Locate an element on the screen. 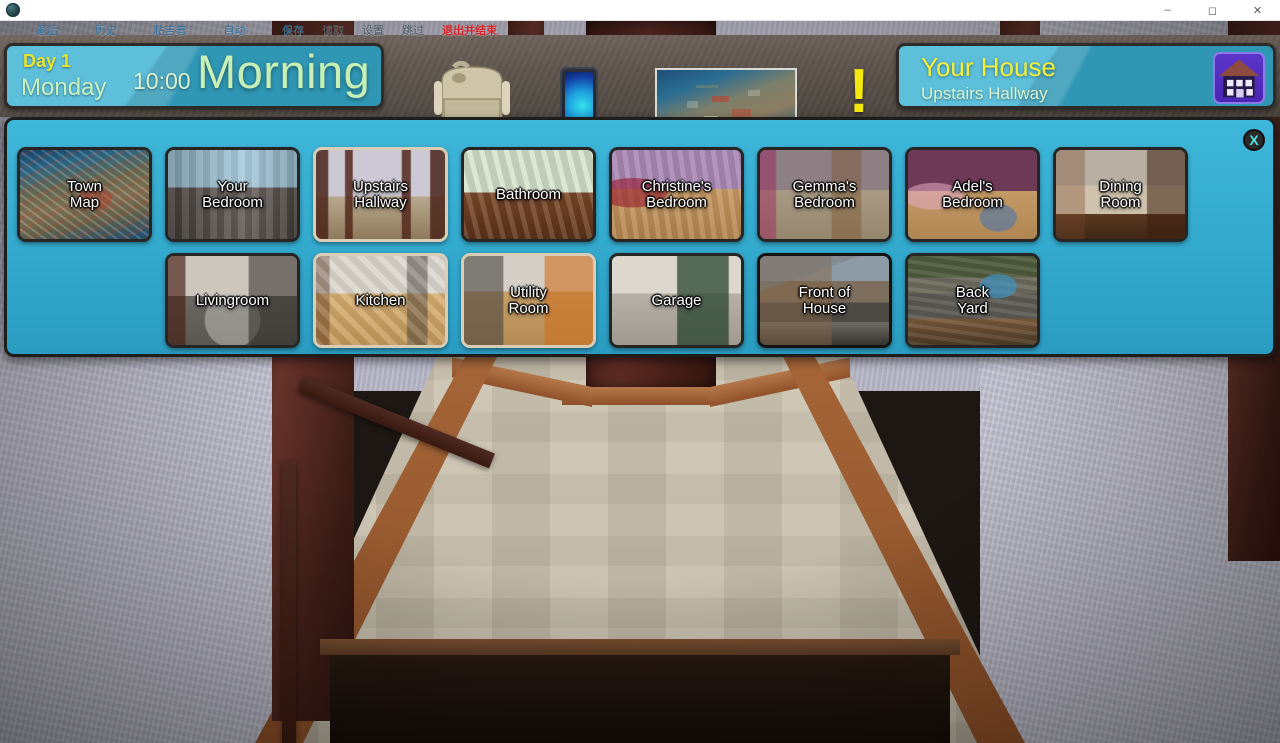 The height and width of the screenshot is (743, 1280). travel-tile: Utility Room is located at coordinates (528, 300).